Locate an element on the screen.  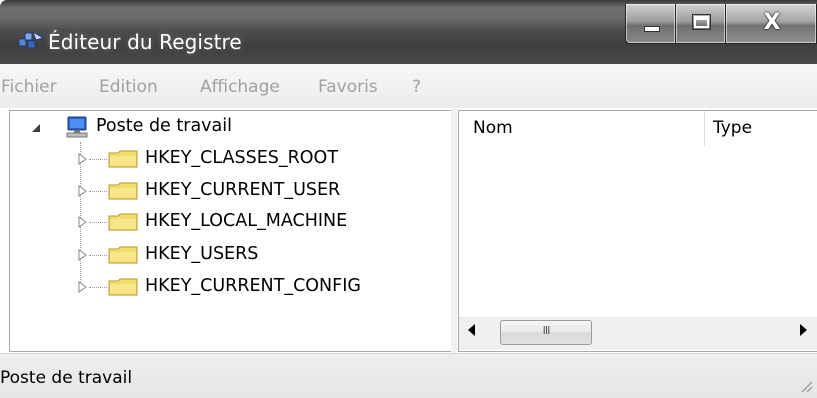
resize-grip-icon is located at coordinates (805, 385).